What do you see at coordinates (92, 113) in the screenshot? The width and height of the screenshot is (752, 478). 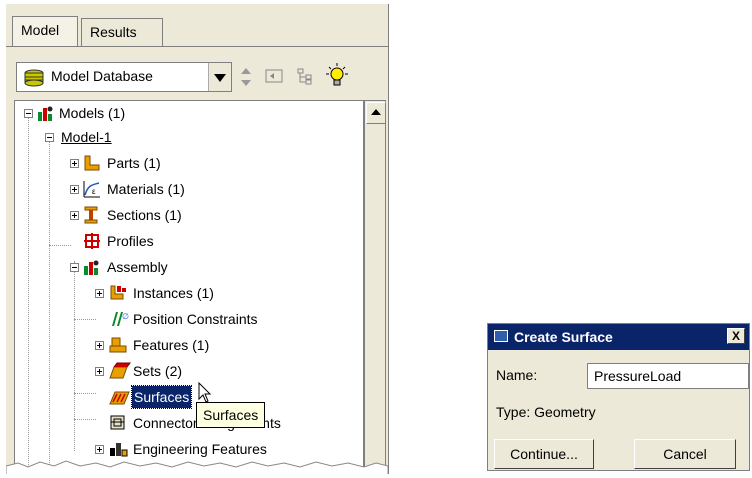 I see `tree-label-models: Models (1)` at bounding box center [92, 113].